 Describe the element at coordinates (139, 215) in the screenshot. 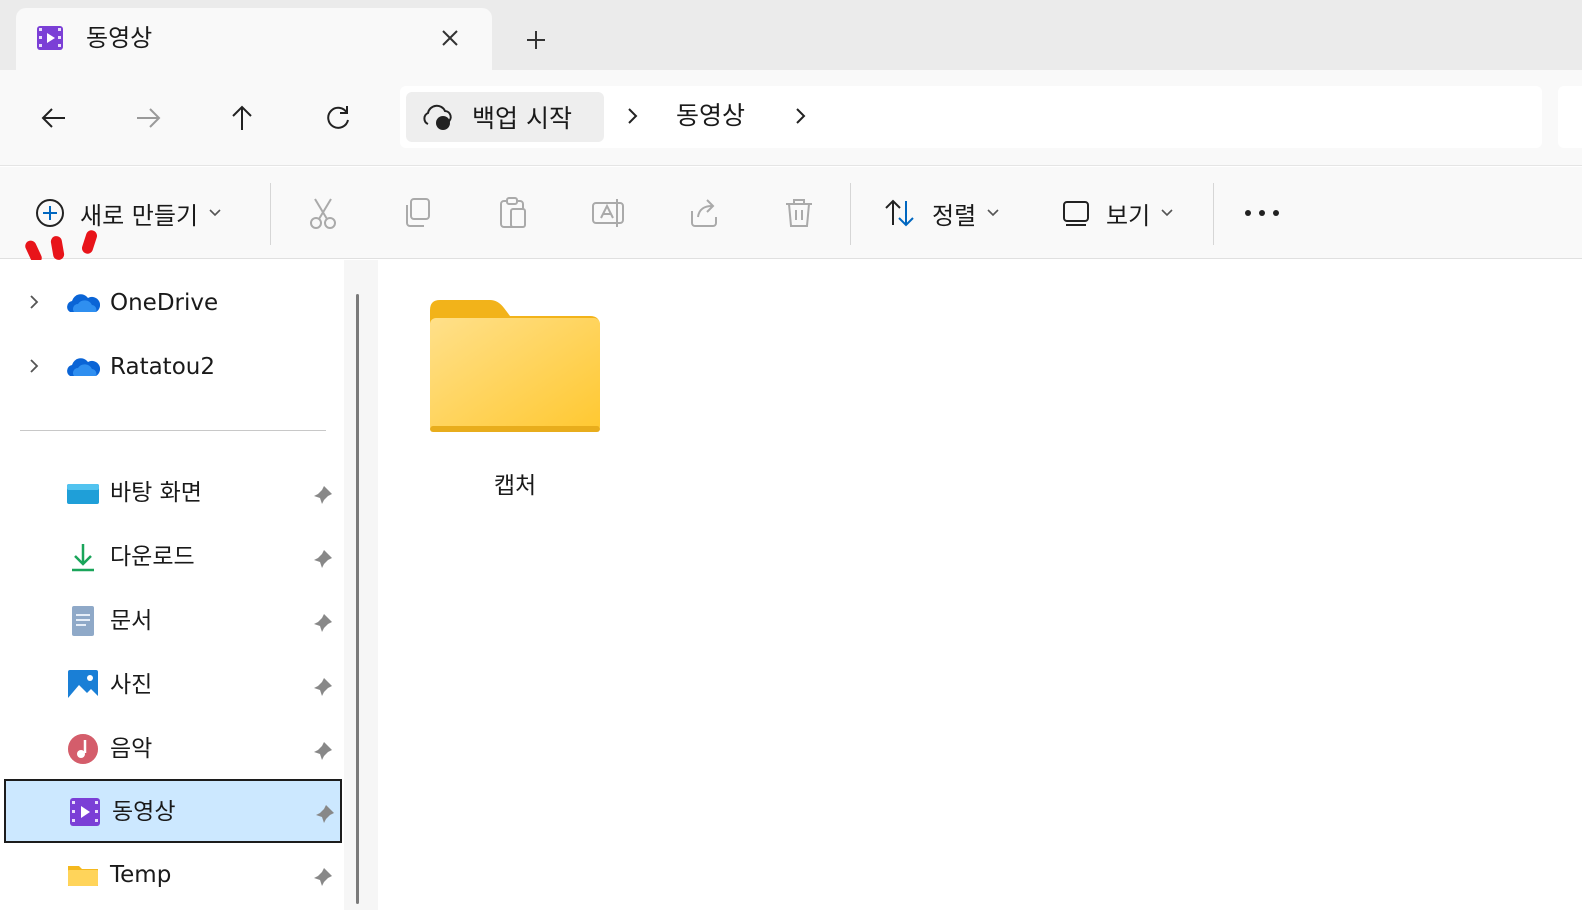

I see `new-button-label: 새로 만들기` at that location.